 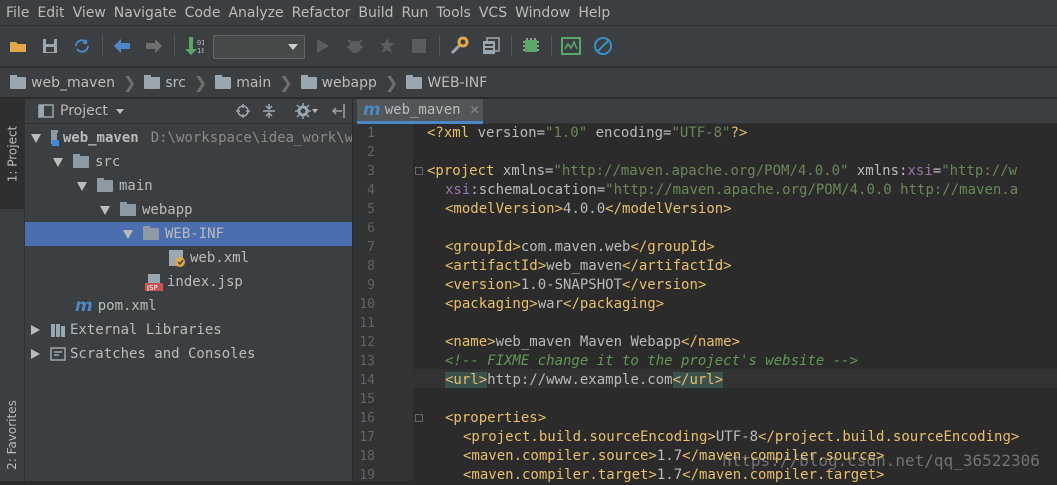 I want to click on breadcrumb-item-main: main ❯, so click(x=257, y=83).